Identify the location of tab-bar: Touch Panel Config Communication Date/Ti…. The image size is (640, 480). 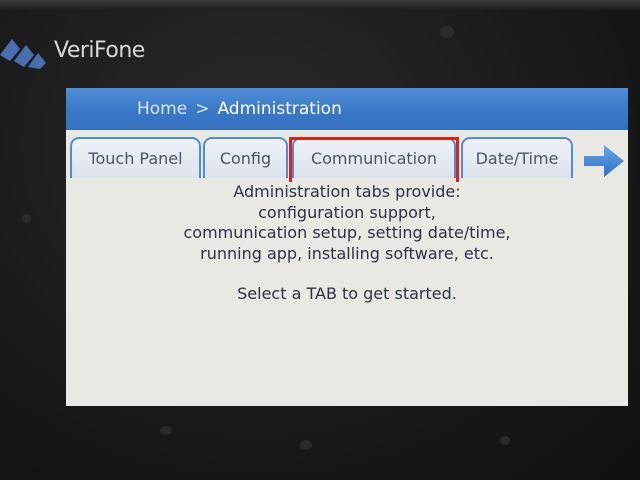
(347, 156).